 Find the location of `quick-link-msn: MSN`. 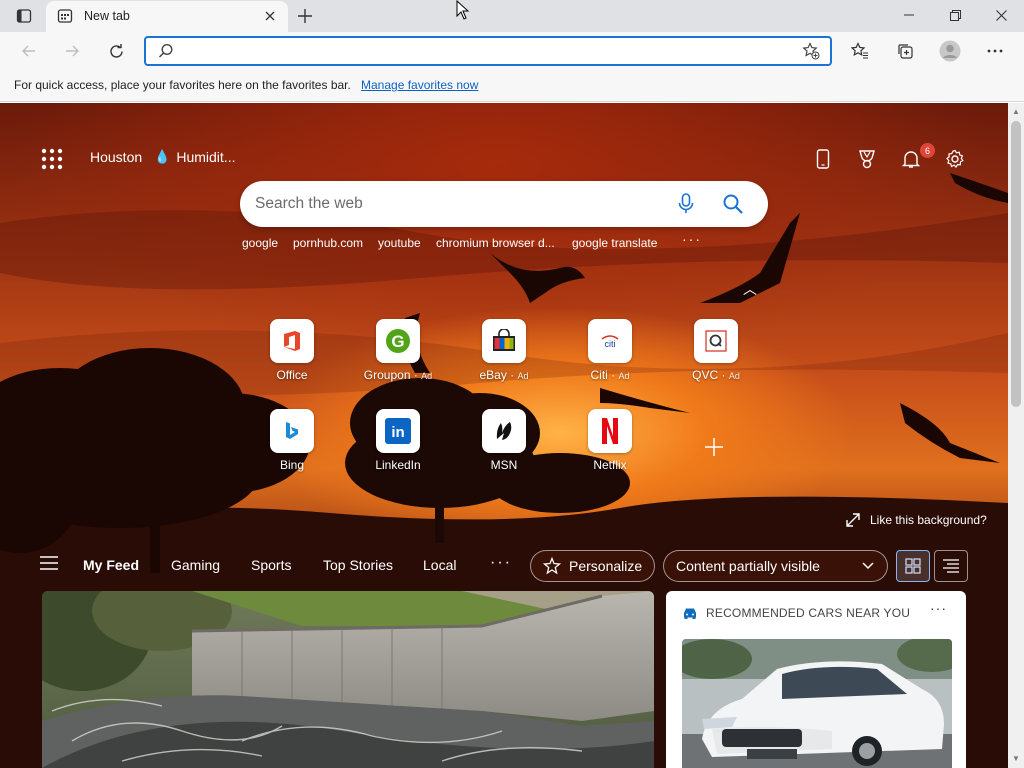

quick-link-msn: MSN is located at coordinates (504, 440).